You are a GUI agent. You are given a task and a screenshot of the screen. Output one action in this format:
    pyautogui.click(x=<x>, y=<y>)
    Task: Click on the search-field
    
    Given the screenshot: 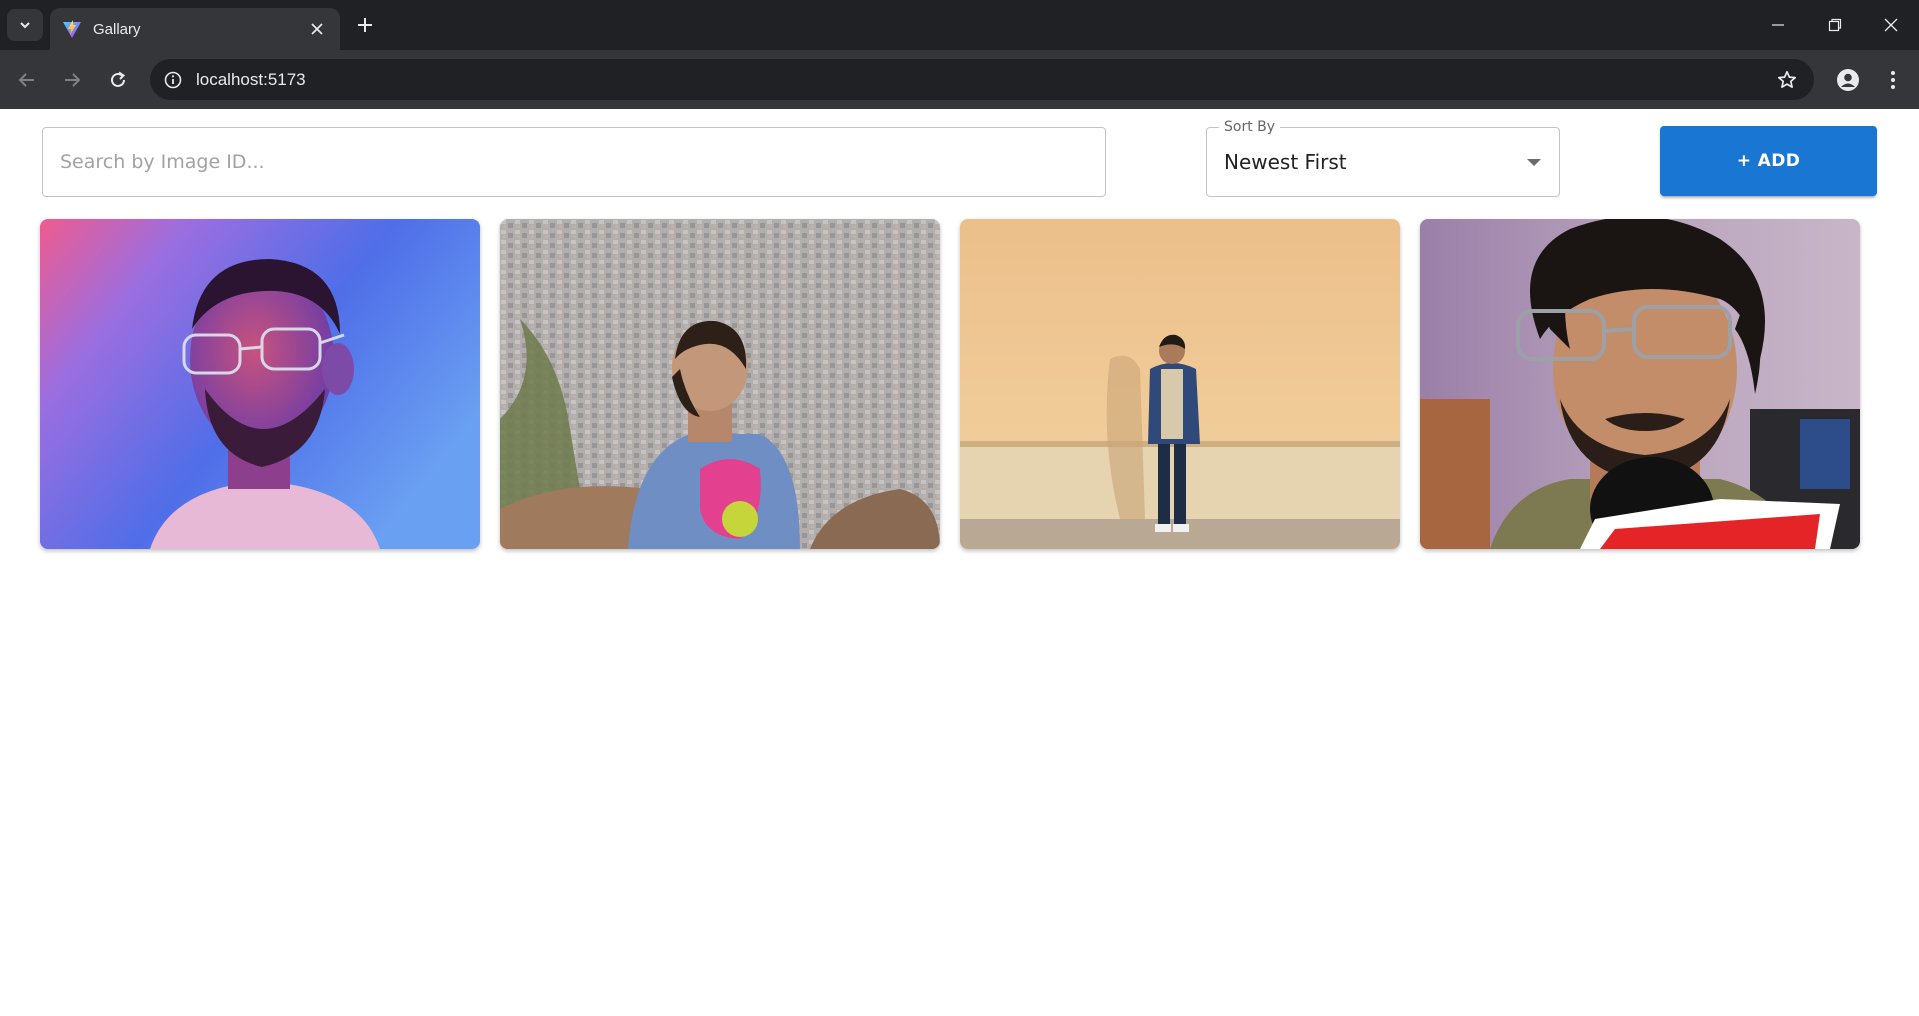 What is the action you would take?
    pyautogui.click(x=574, y=162)
    